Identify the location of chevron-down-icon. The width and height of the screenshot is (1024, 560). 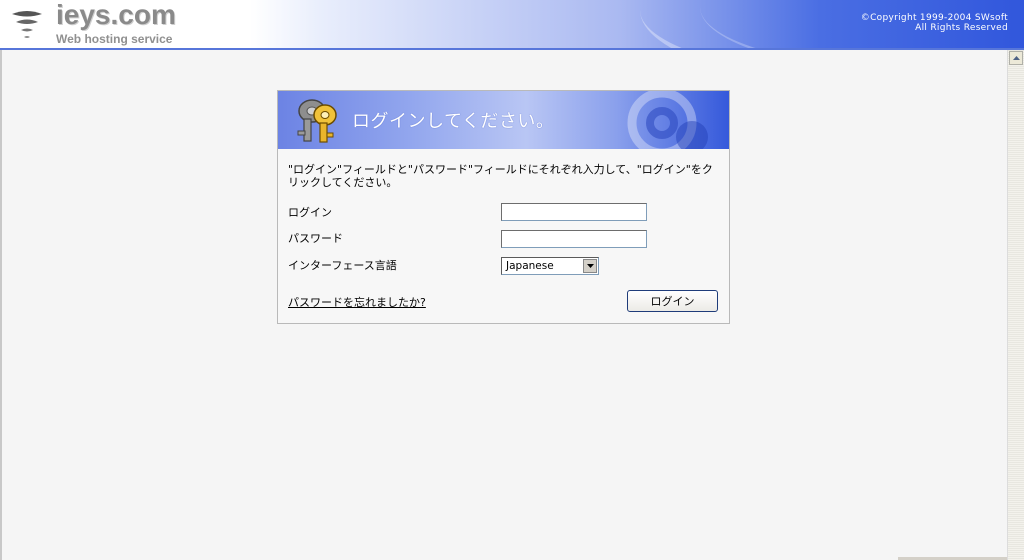
(590, 266).